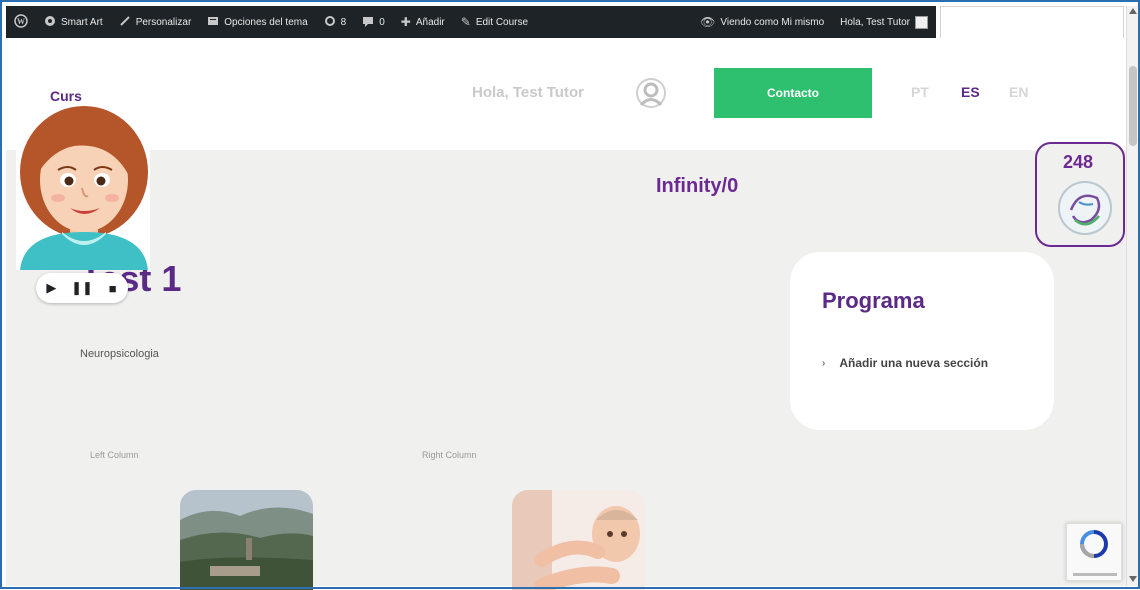 The width and height of the screenshot is (1140, 590). What do you see at coordinates (50, 22) in the screenshot?
I see `dashboard-icon` at bounding box center [50, 22].